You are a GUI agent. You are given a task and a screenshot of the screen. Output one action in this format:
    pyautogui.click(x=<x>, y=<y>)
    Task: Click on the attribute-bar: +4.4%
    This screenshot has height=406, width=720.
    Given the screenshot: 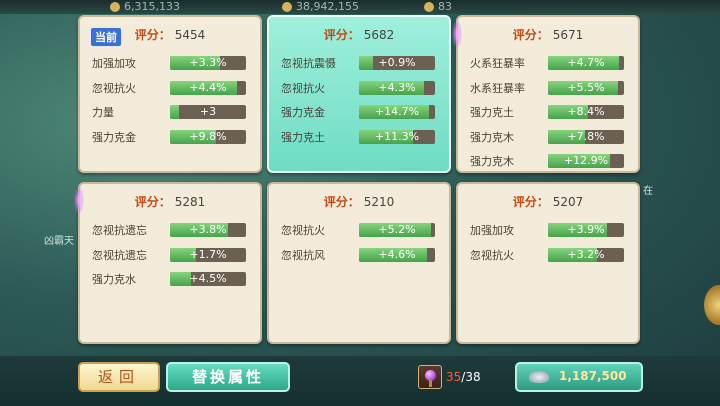 What is the action you would take?
    pyautogui.click(x=208, y=87)
    